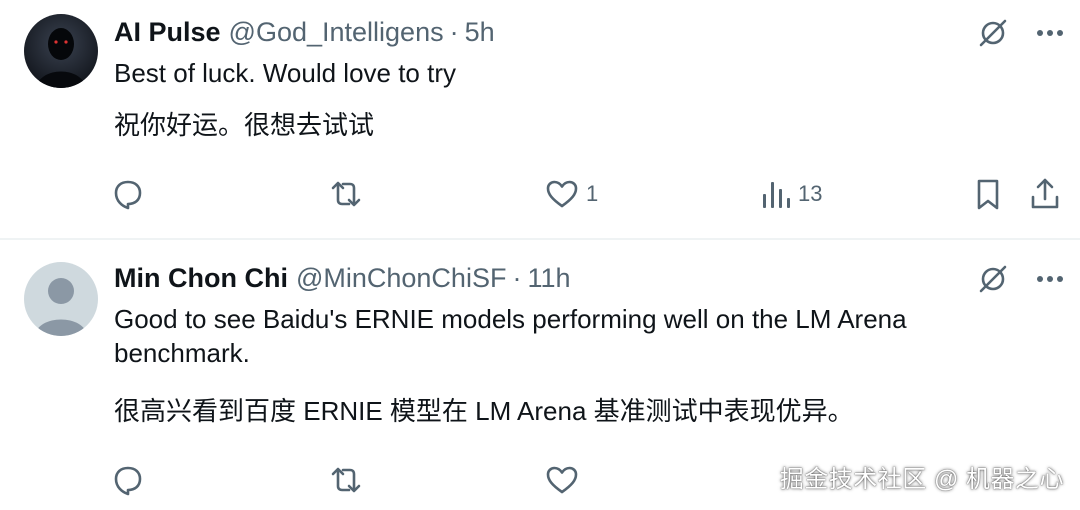  I want to click on tweet-header: AI Pulse @God_Intelligens · 5h, so click(304, 32).